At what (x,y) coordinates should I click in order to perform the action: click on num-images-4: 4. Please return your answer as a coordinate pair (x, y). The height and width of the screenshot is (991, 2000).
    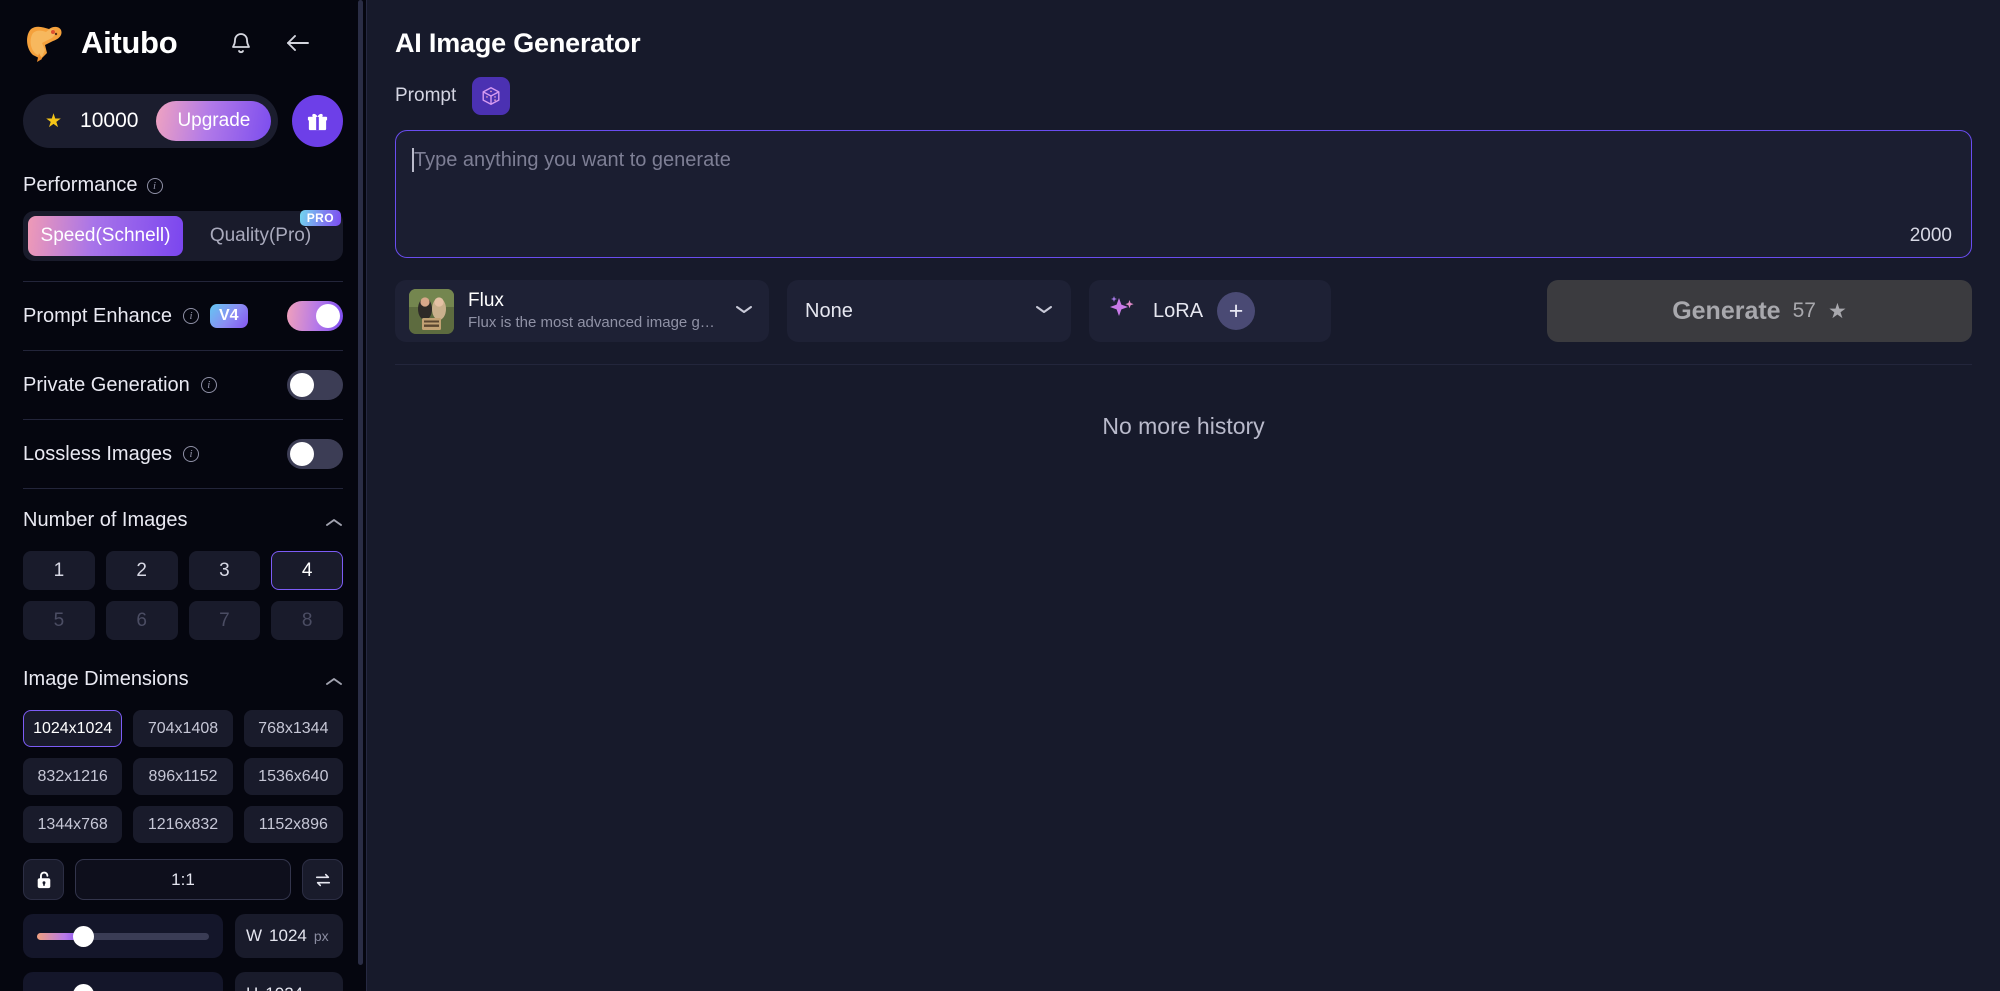
    Looking at the image, I should click on (307, 570).